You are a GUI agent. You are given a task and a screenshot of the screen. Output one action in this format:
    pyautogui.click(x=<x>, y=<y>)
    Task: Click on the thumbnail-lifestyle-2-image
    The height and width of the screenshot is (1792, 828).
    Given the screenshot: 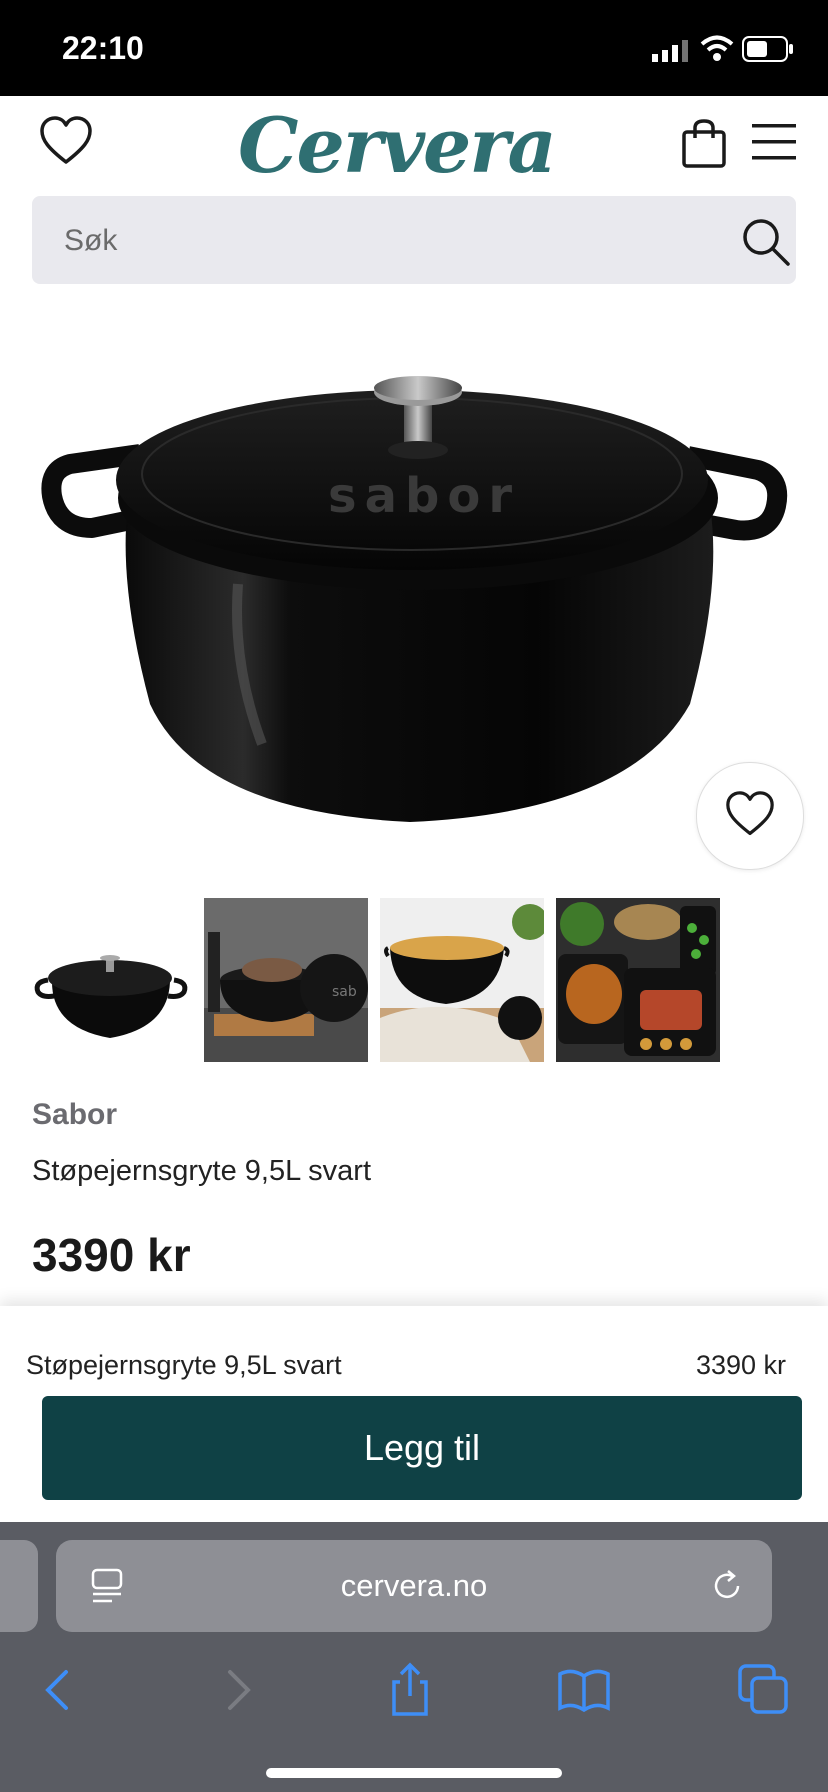 What is the action you would take?
    pyautogui.click(x=462, y=980)
    